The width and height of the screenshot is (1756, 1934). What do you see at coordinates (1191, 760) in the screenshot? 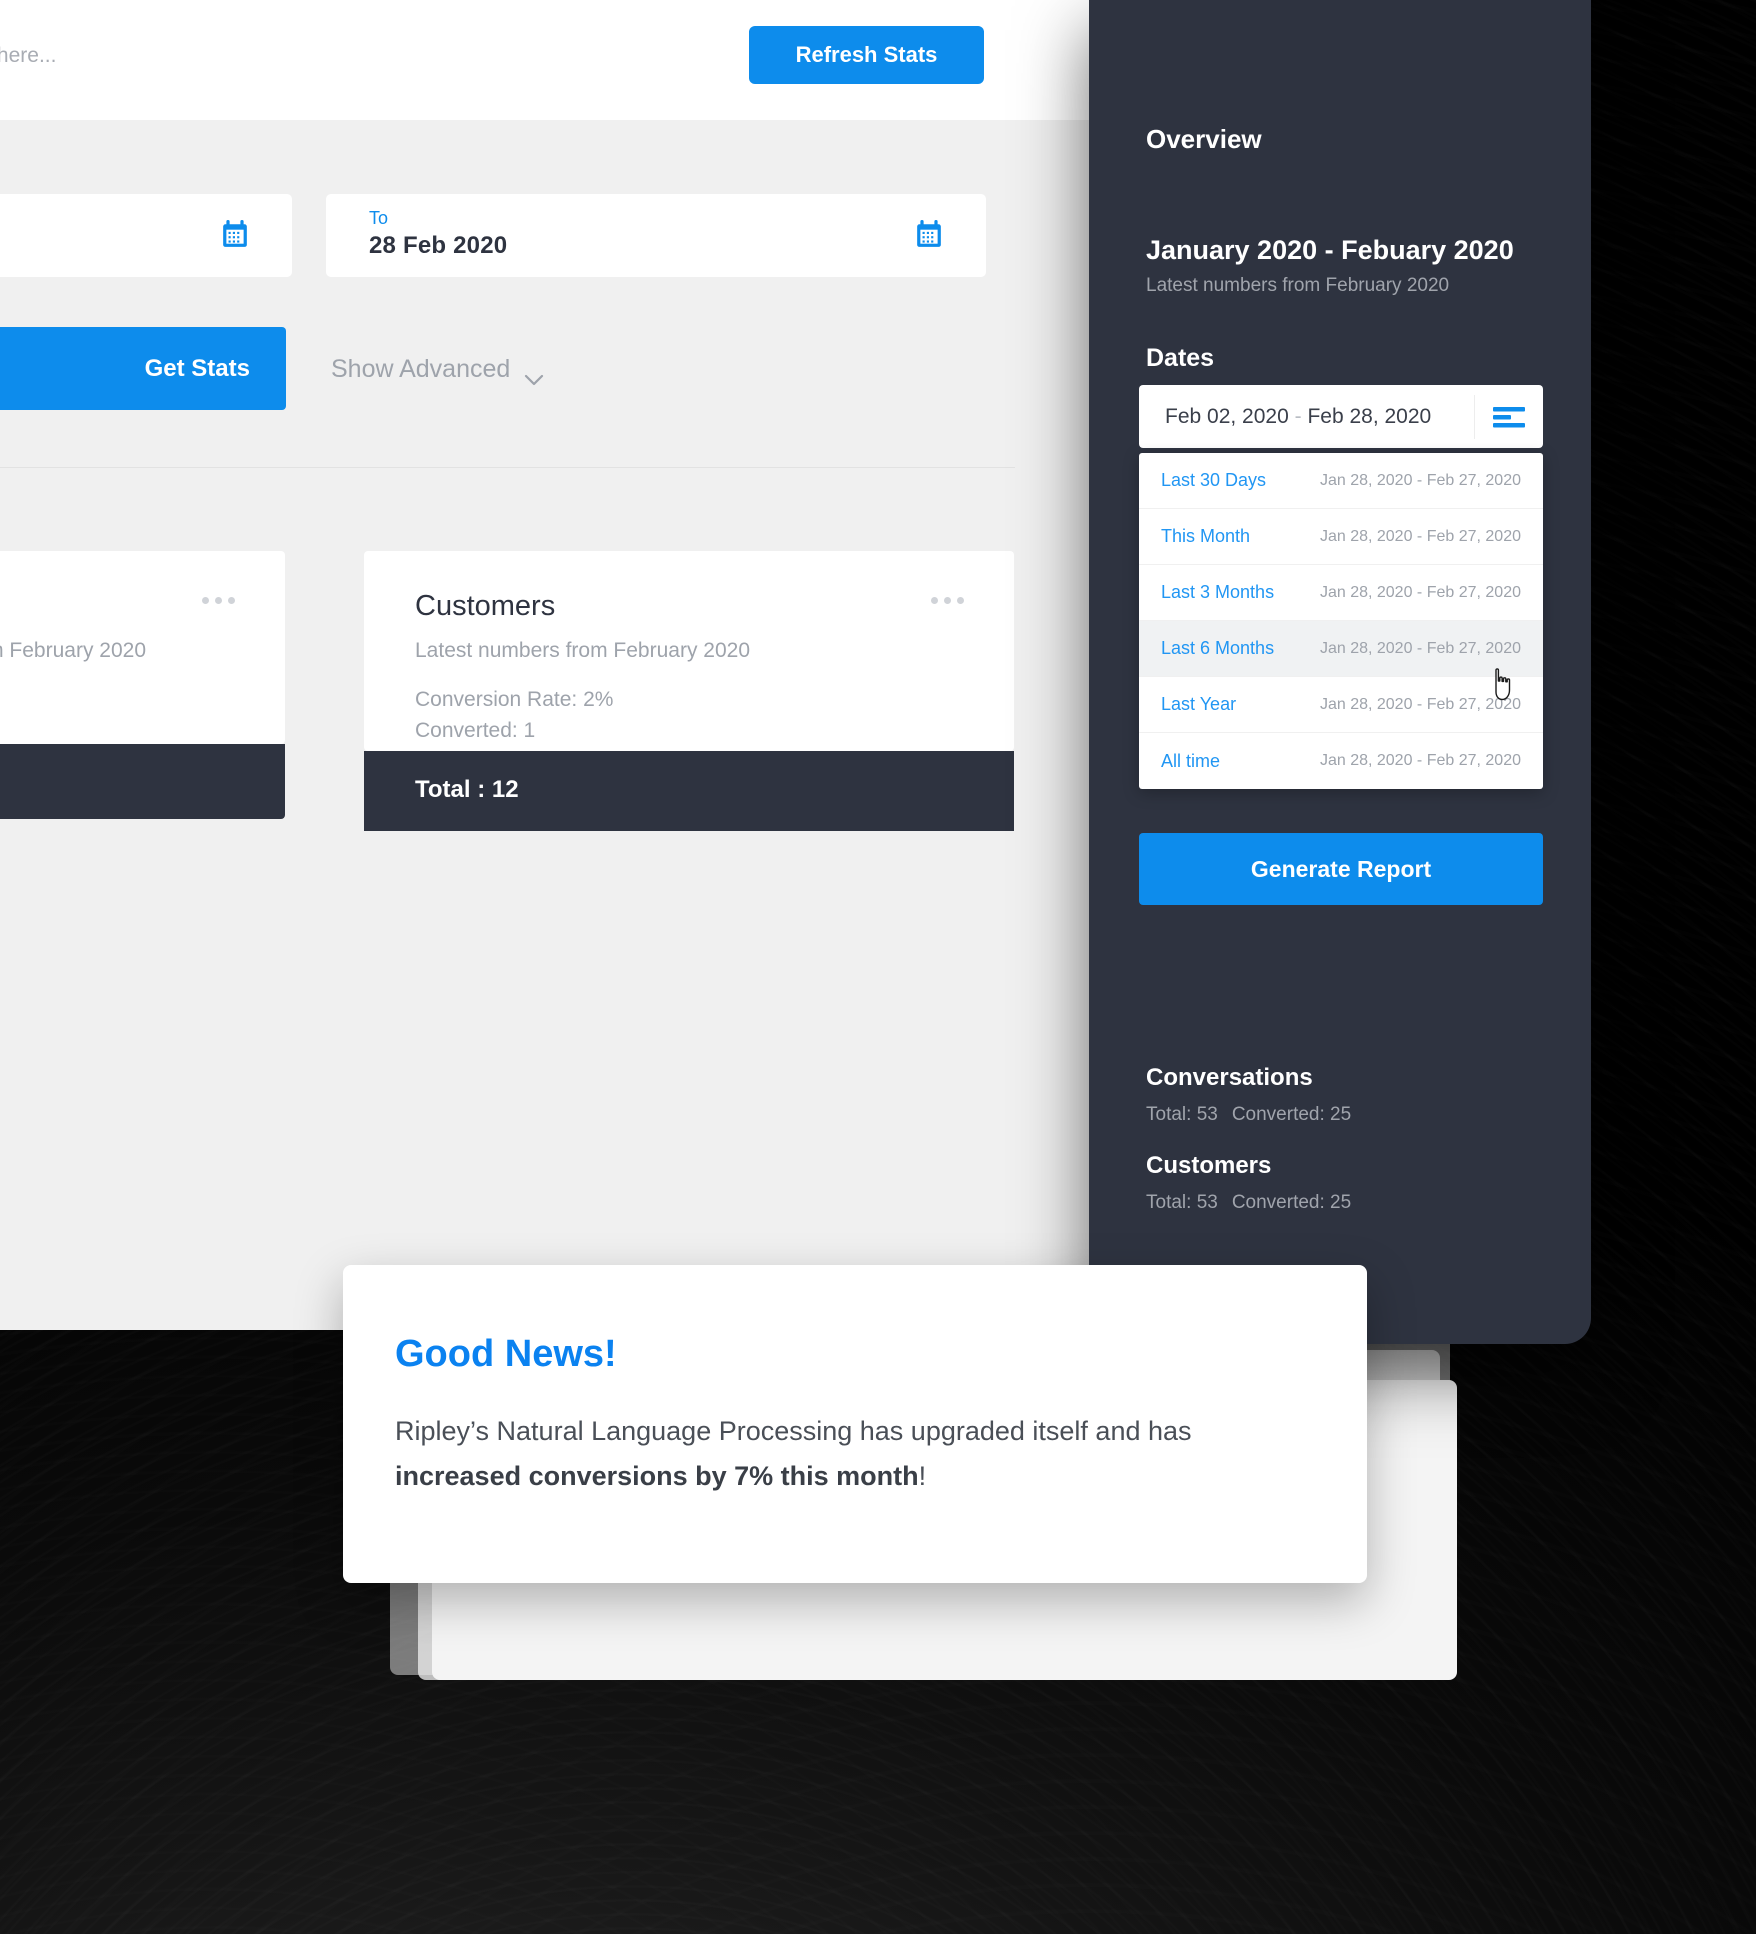
I see `date-preset-label: All time` at bounding box center [1191, 760].